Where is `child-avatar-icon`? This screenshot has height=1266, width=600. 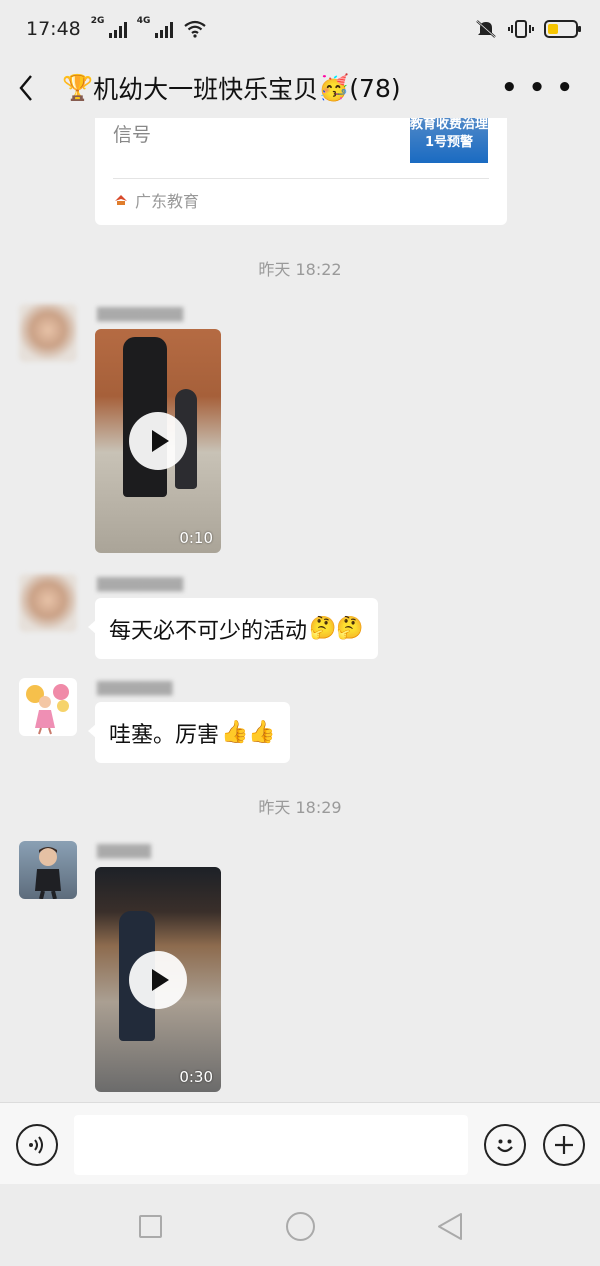
child-avatar-icon is located at coordinates (48, 873).